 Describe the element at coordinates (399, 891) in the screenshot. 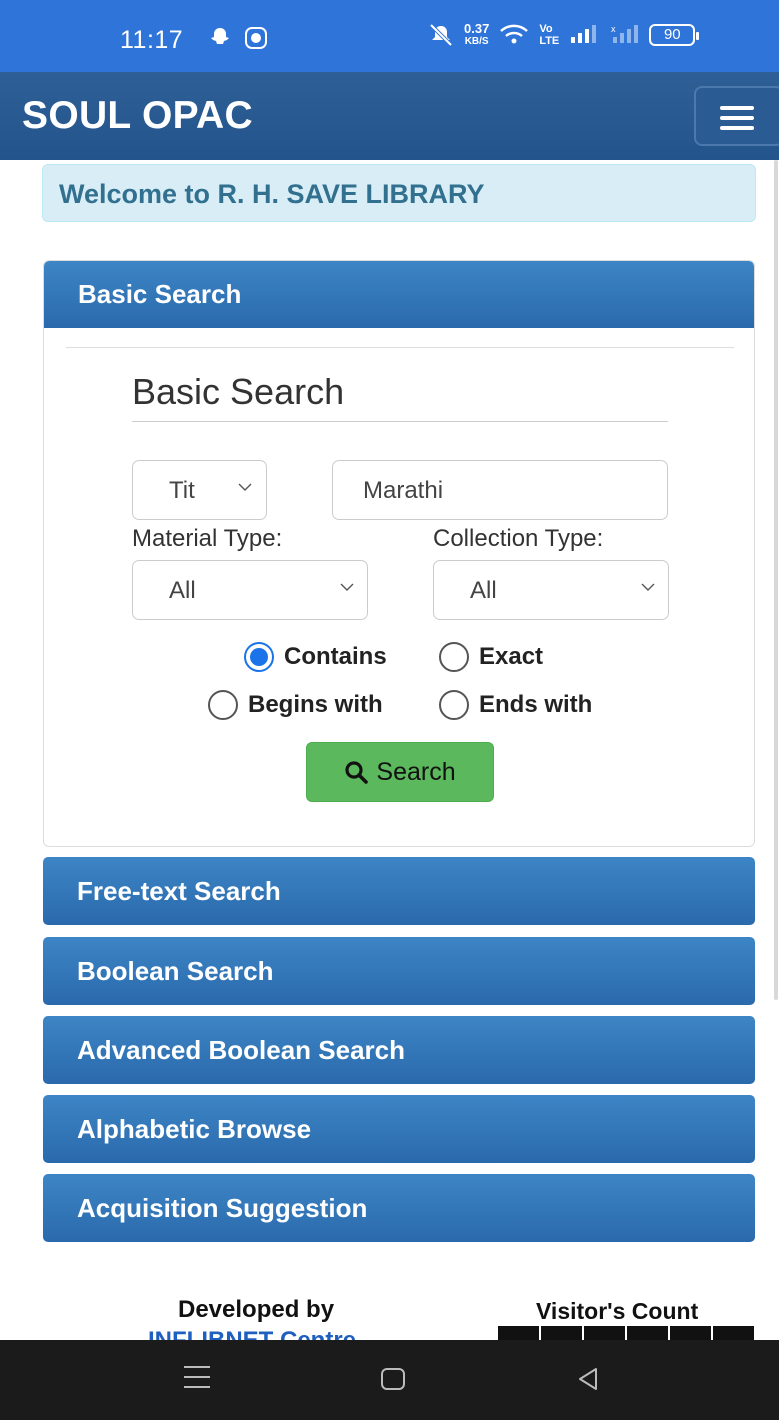

I see `free-text-search-header: Free-text Search` at that location.